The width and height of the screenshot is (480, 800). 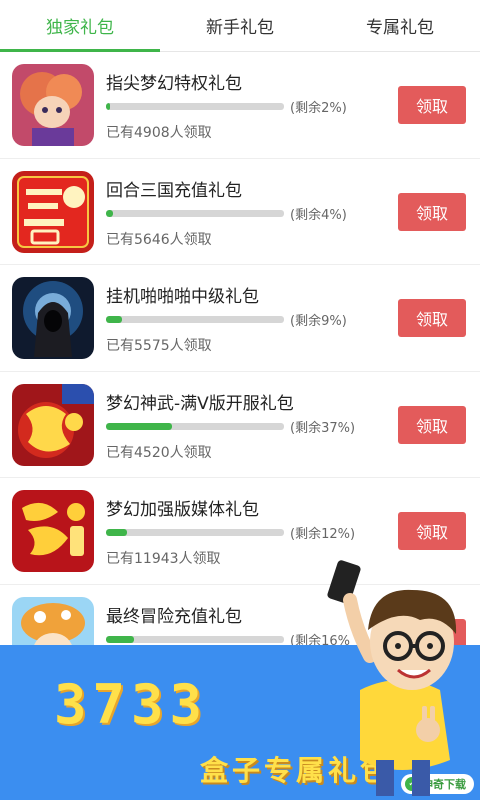 What do you see at coordinates (318, 215) in the screenshot?
I see `remaining-label: (剩余4%)` at bounding box center [318, 215].